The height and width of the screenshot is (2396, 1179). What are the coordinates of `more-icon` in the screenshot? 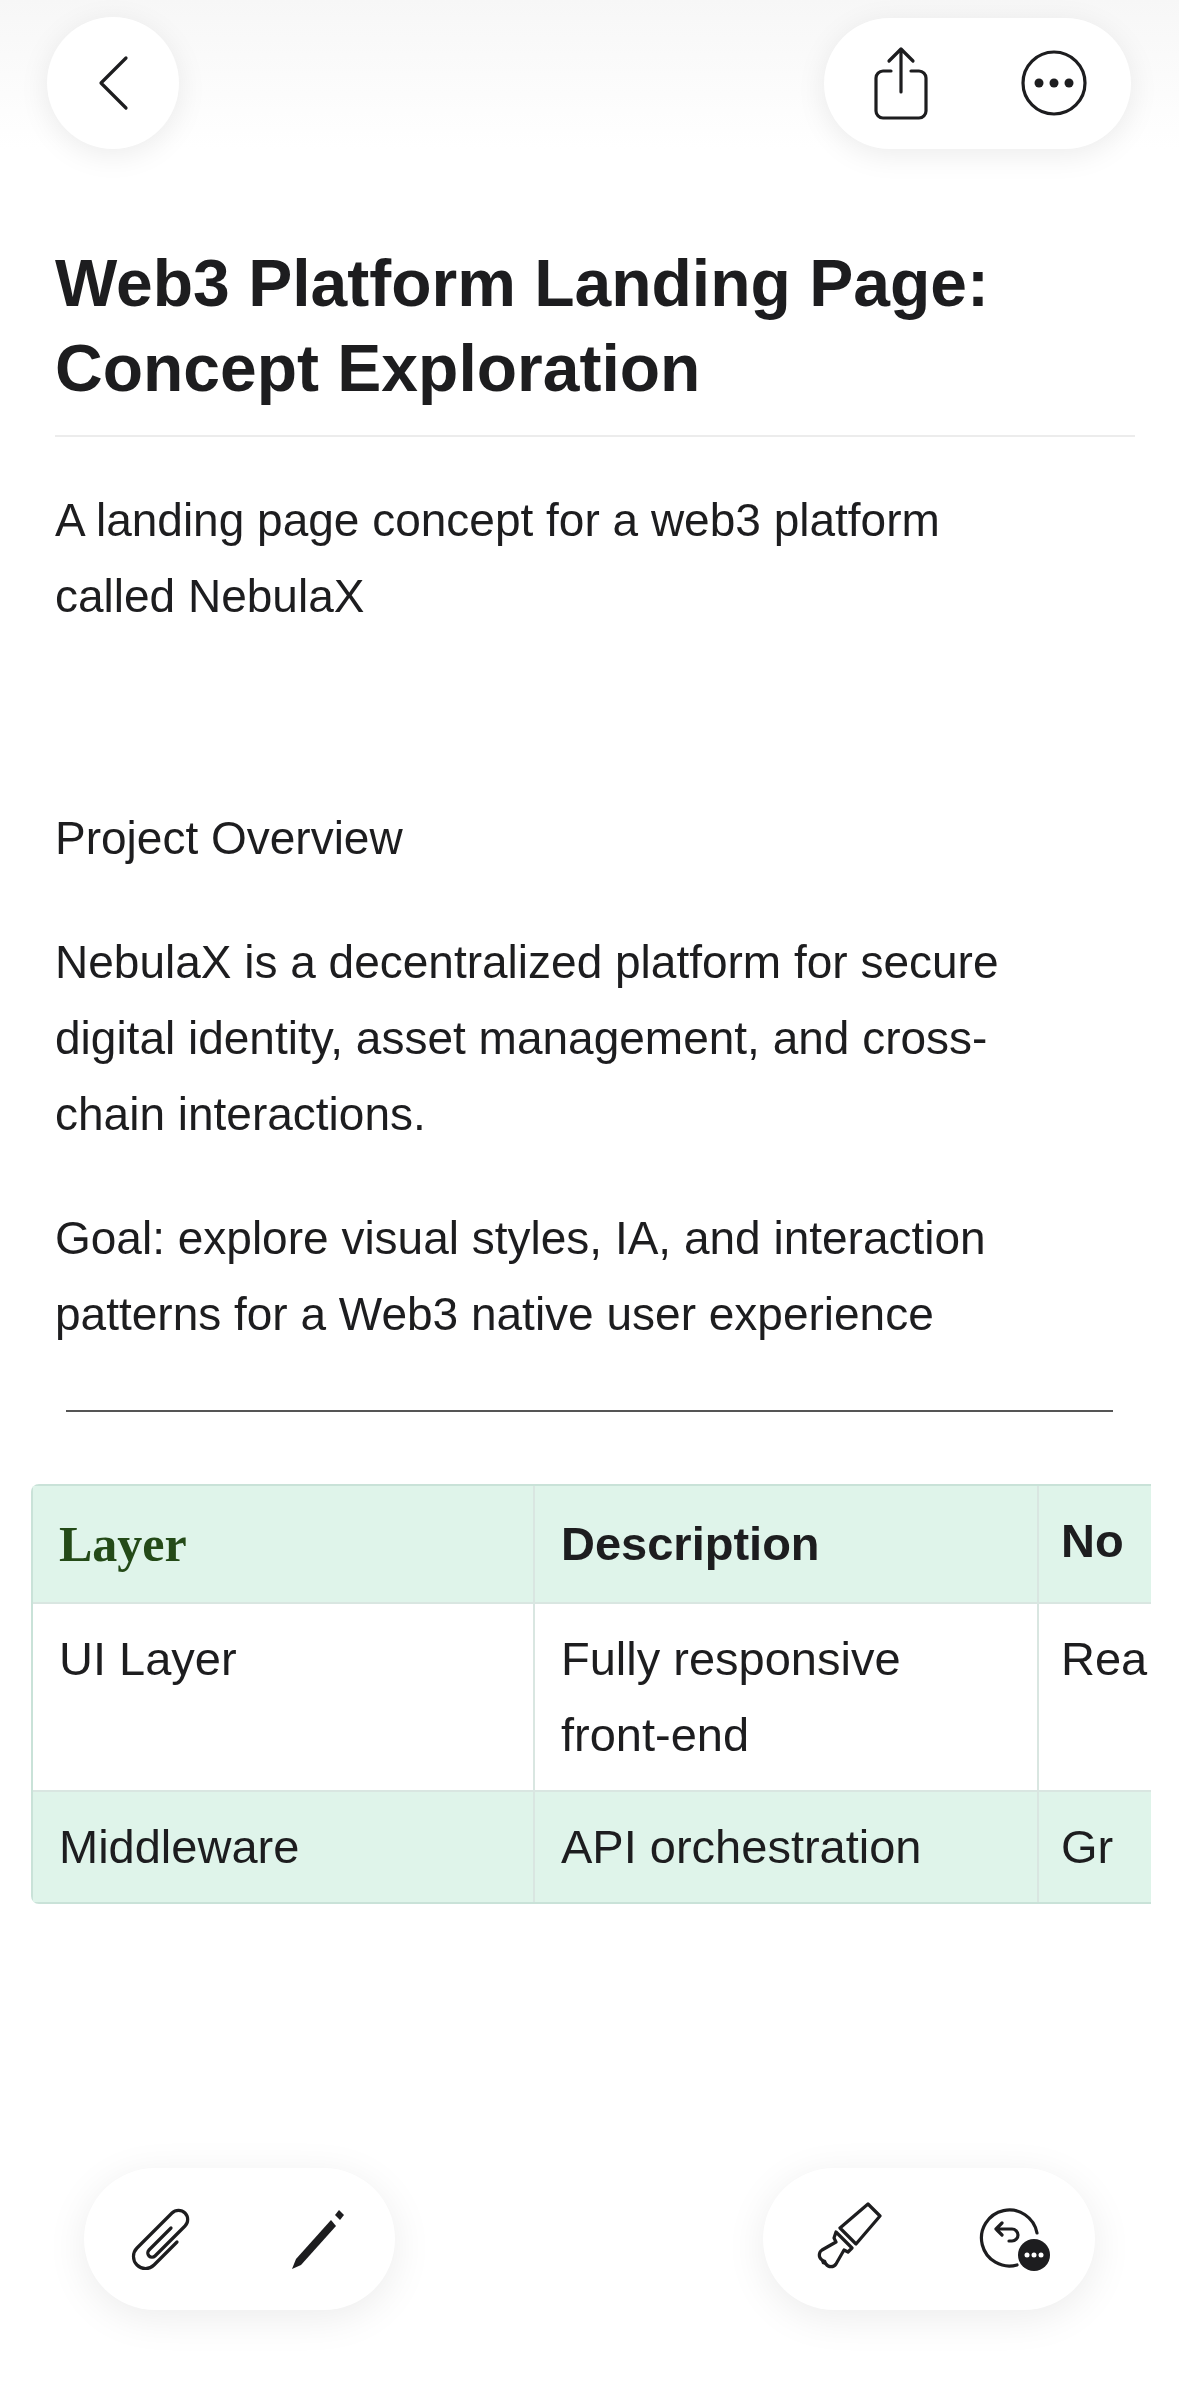 It's located at (1054, 83).